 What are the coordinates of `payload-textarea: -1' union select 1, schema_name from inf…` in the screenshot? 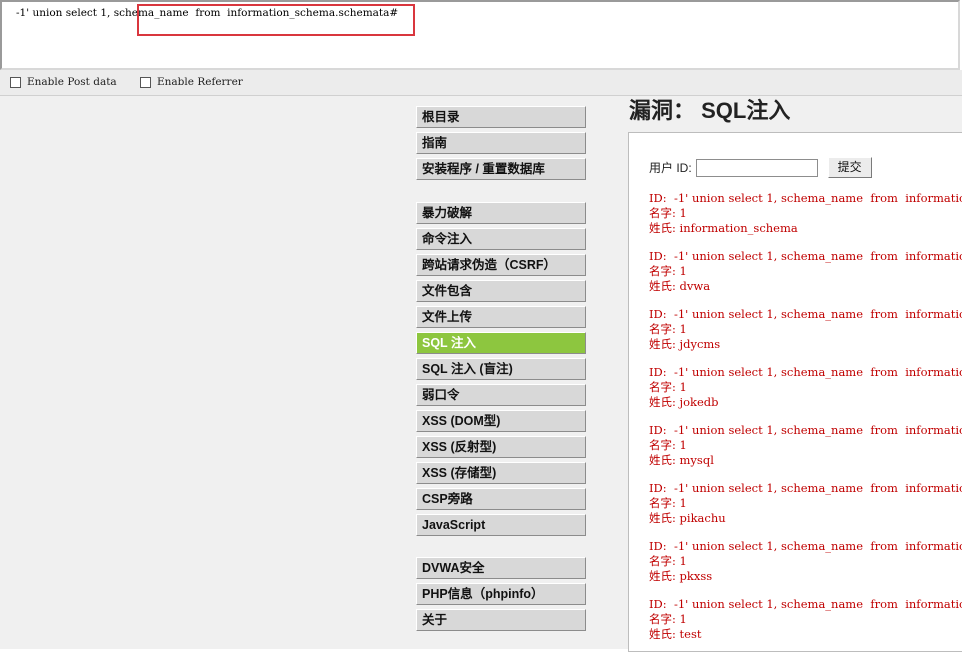 It's located at (480, 35).